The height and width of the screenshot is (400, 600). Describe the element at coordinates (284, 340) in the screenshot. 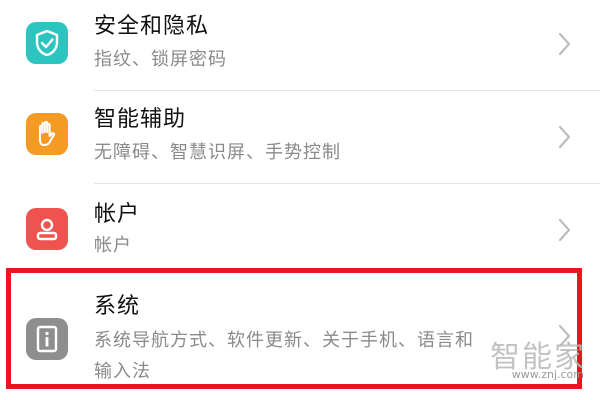

I see `settings-item-subtitle: 系统导航方式、软件更新、关于手机、语言和` at that location.